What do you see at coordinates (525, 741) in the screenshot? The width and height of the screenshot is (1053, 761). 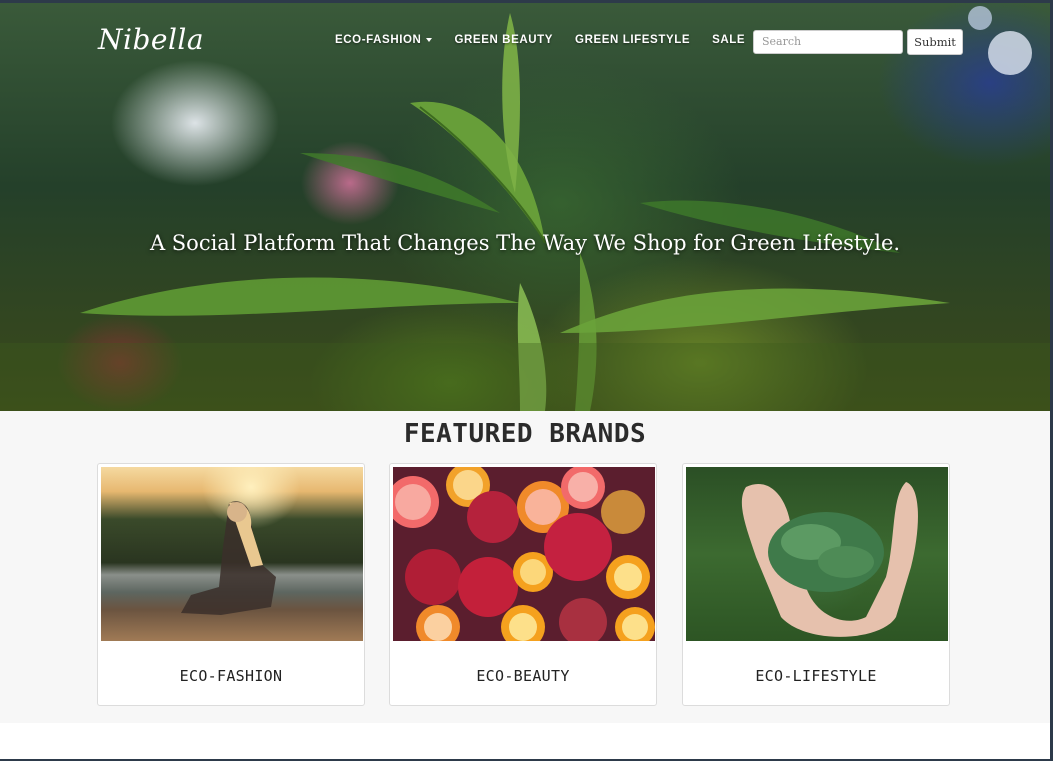 I see `page-footer-space` at bounding box center [525, 741].